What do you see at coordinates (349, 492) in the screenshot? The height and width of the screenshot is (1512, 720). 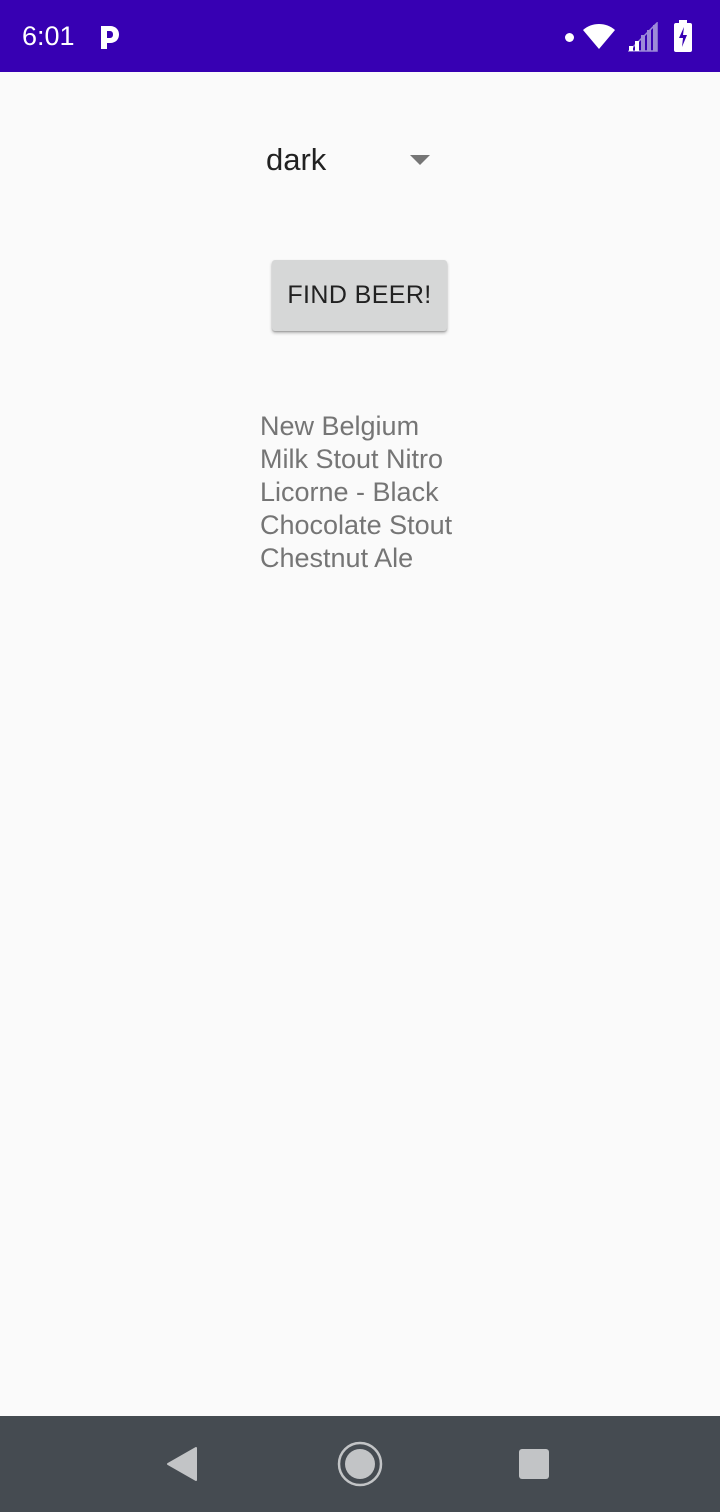 I see `list-item: Licorne - Black` at bounding box center [349, 492].